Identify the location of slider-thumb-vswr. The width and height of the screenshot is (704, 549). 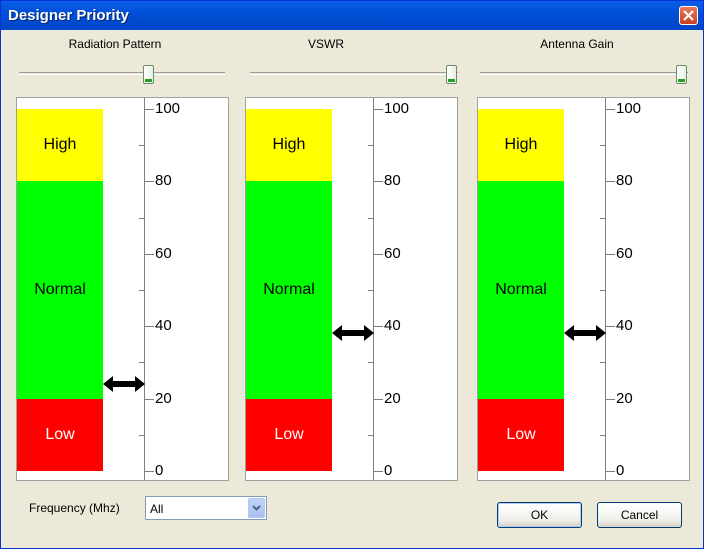
(451, 74).